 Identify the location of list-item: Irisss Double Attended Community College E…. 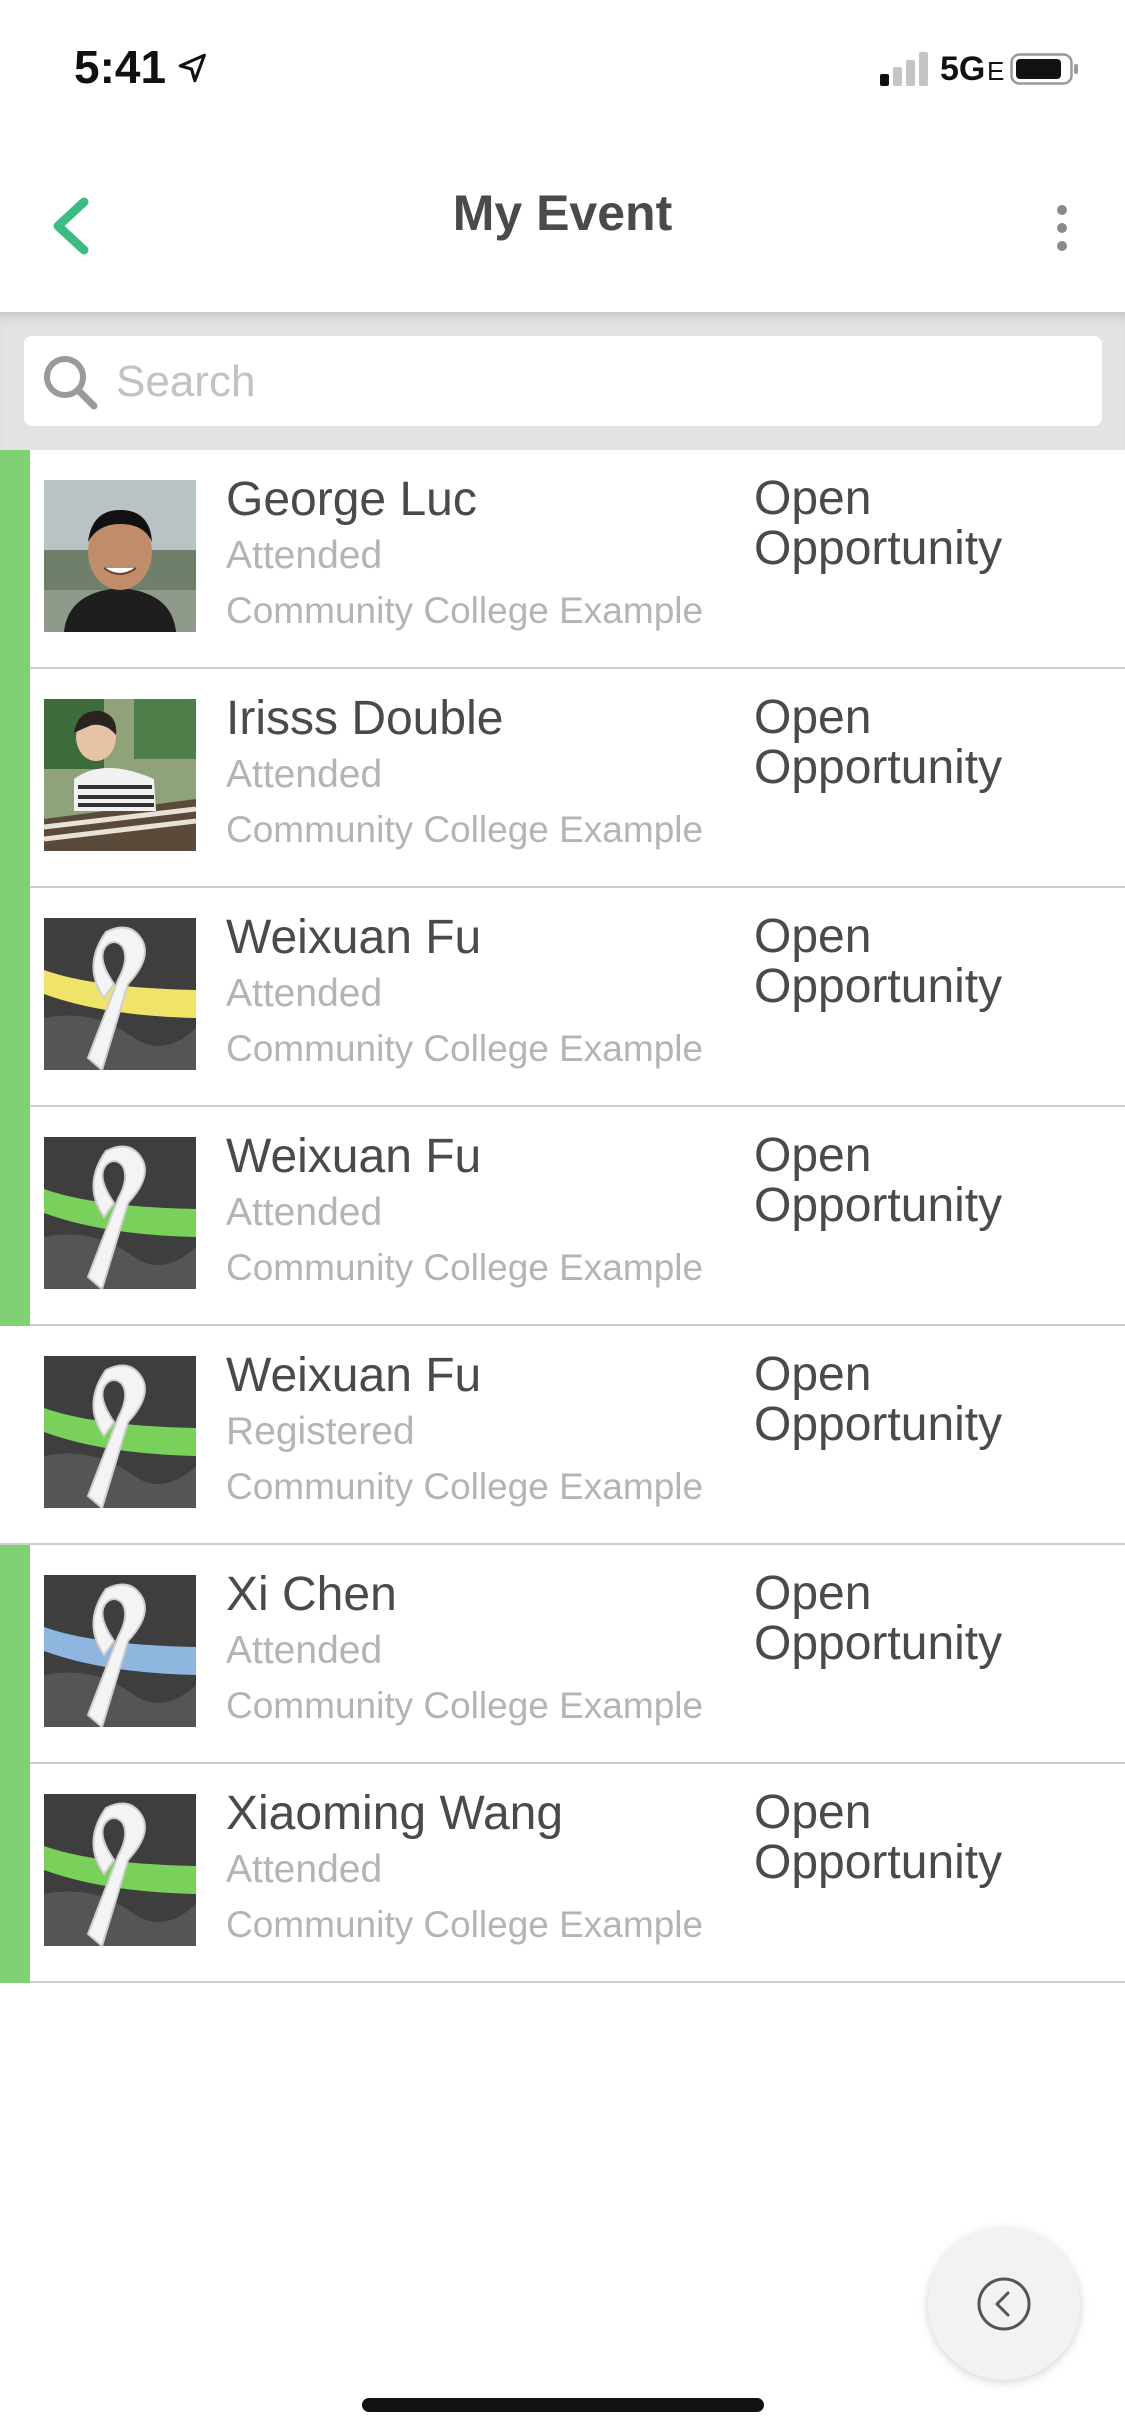
(562, 778).